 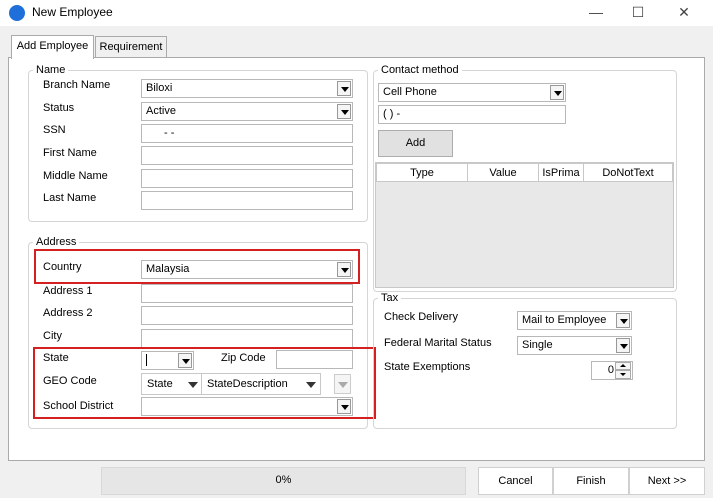 What do you see at coordinates (564, 320) in the screenshot?
I see `check-delivery-value: Mail to Employee` at bounding box center [564, 320].